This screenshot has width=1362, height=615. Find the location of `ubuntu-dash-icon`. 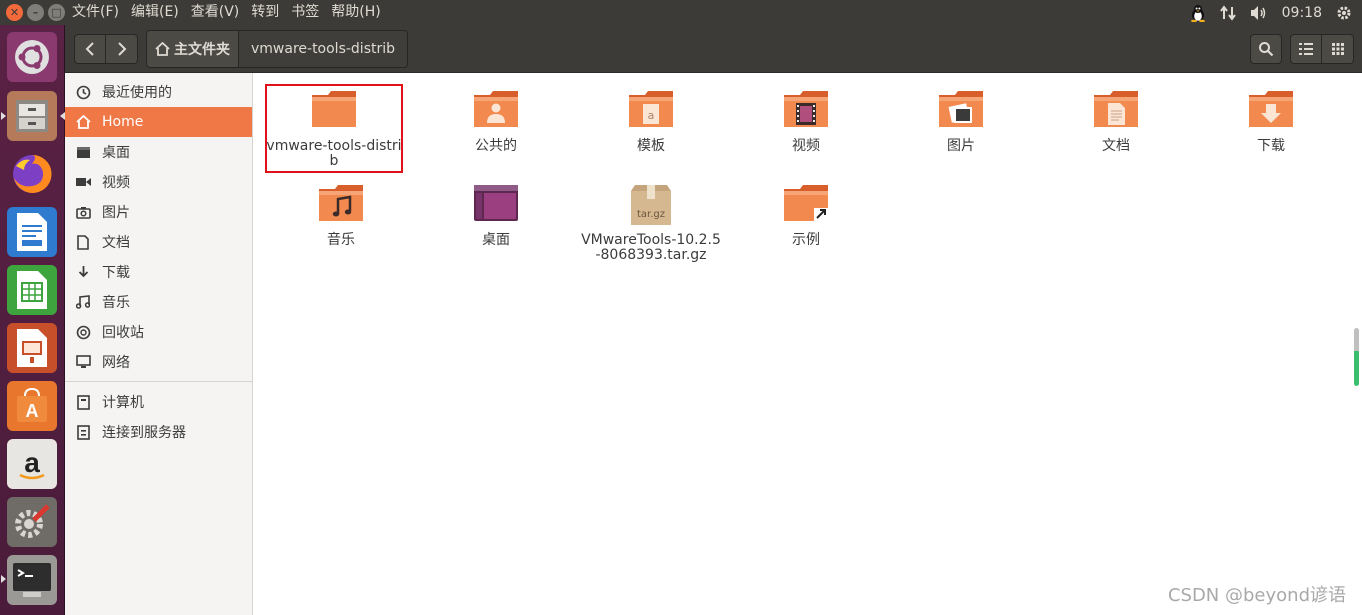

ubuntu-dash-icon is located at coordinates (32, 57).